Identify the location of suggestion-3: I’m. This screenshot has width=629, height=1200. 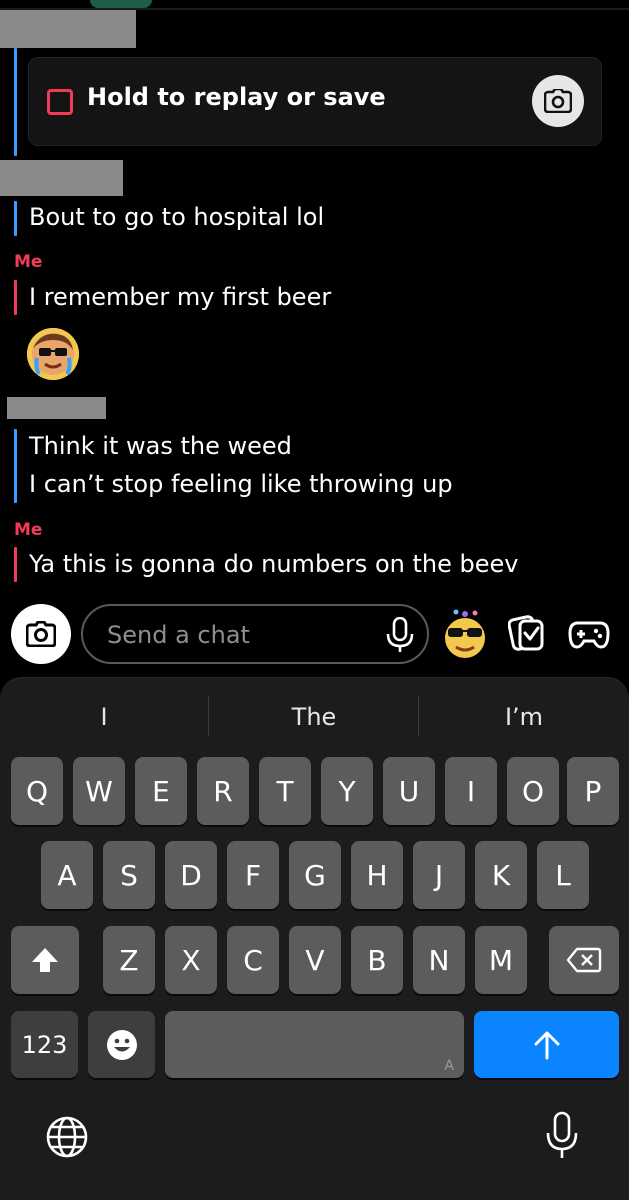
(524, 717).